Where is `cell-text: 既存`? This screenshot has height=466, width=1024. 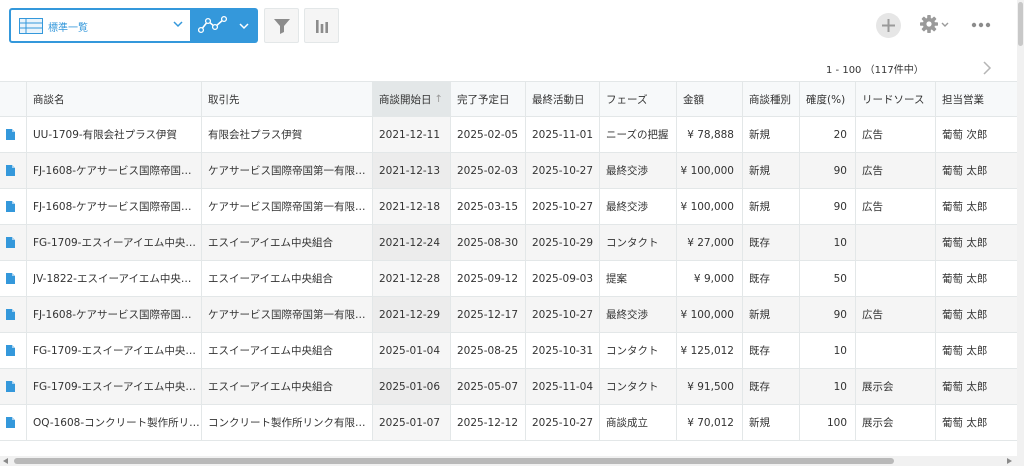
cell-text: 既存 is located at coordinates (759, 351).